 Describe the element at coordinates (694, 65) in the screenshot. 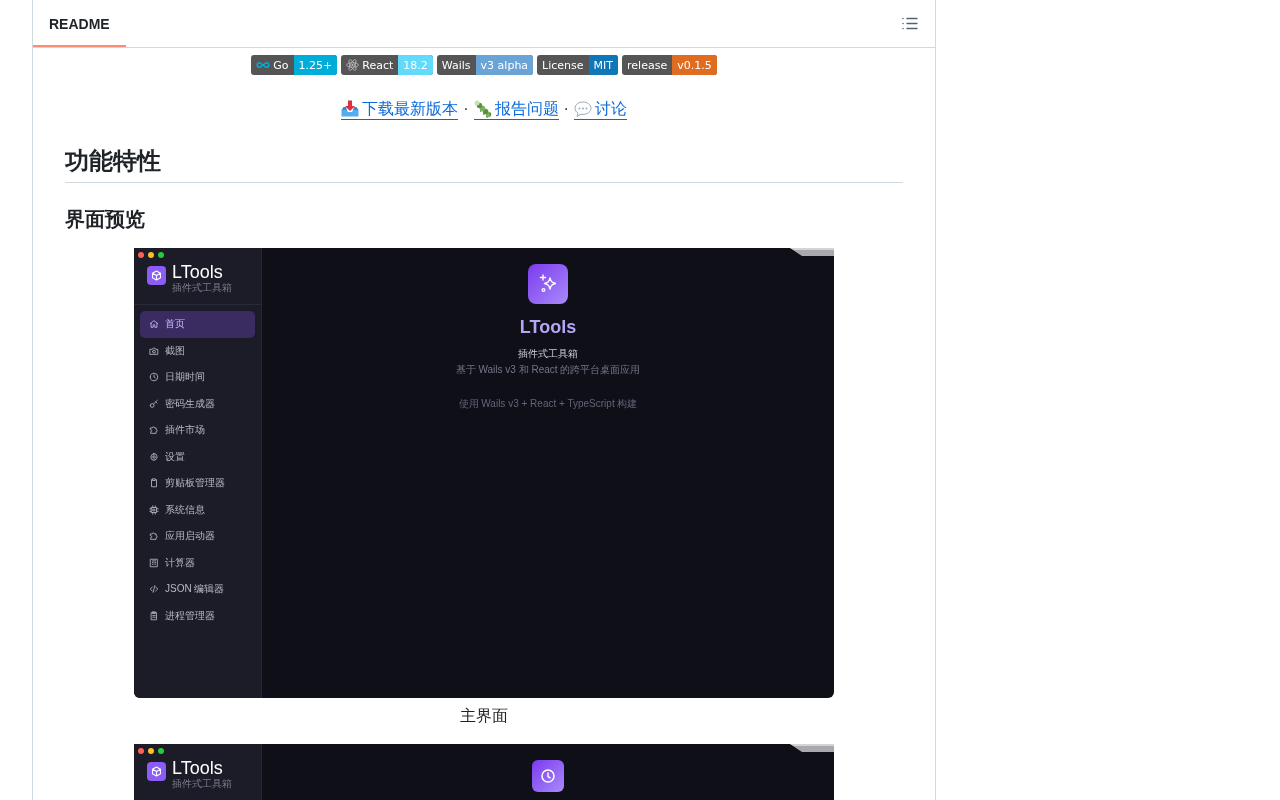

I see `badge-value: v0.1.5` at that location.